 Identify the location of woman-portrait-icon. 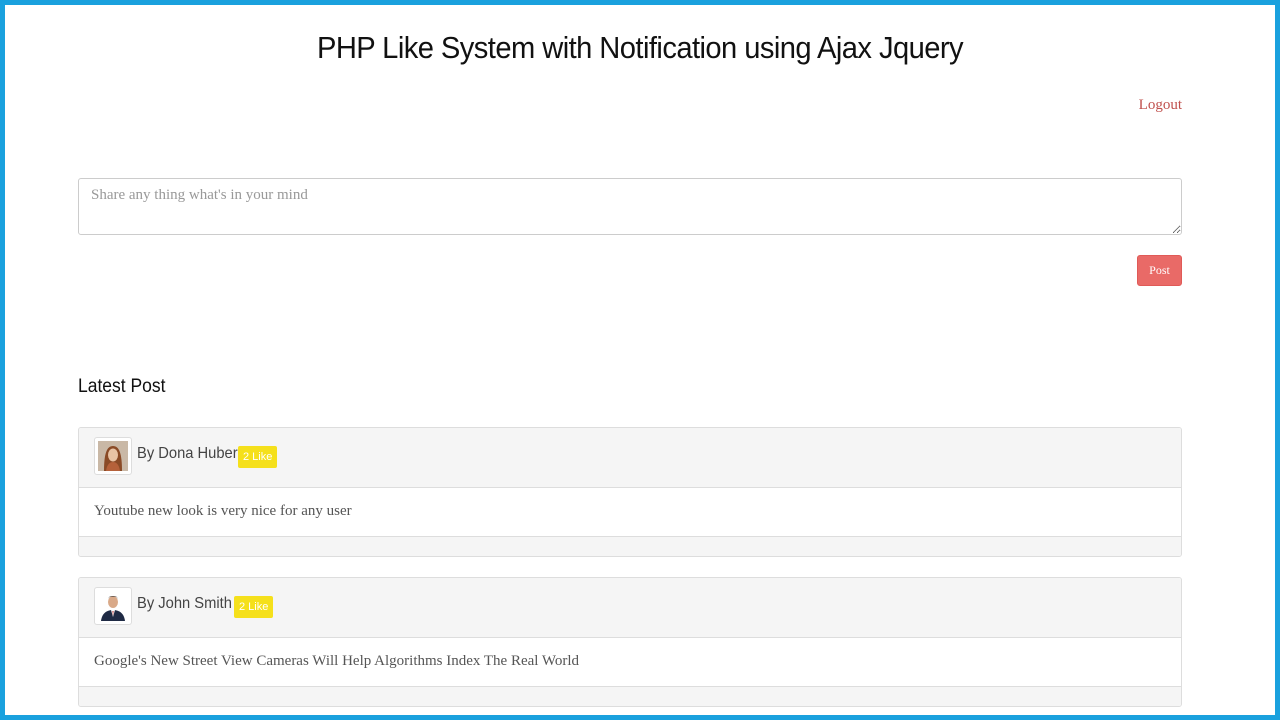
(113, 456).